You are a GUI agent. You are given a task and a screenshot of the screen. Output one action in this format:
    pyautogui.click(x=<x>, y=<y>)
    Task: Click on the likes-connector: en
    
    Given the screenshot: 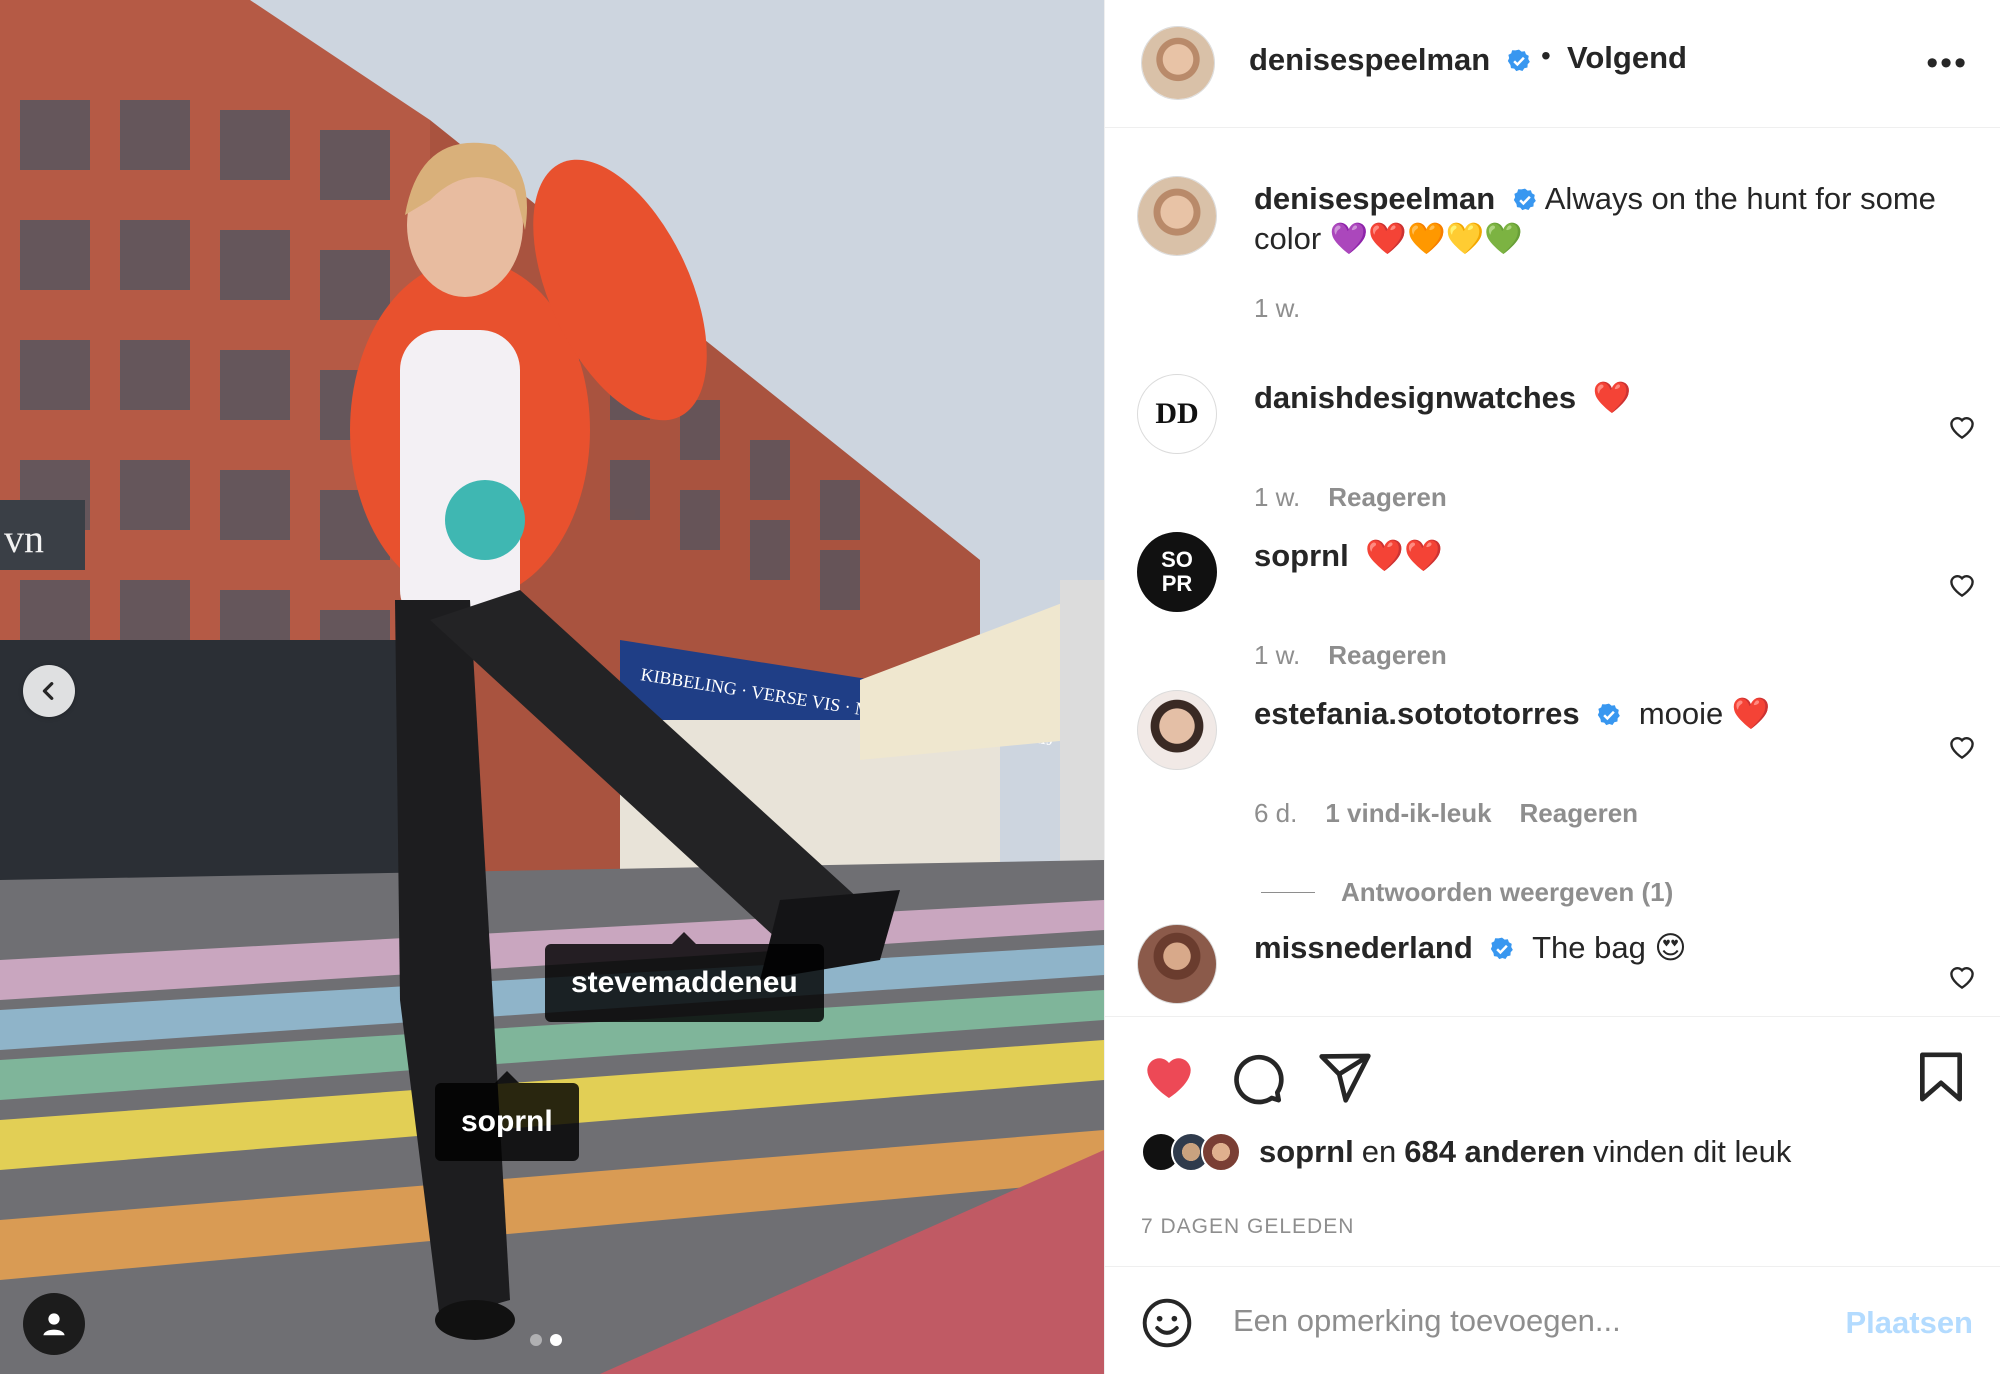 What is the action you would take?
    pyautogui.click(x=1379, y=1151)
    